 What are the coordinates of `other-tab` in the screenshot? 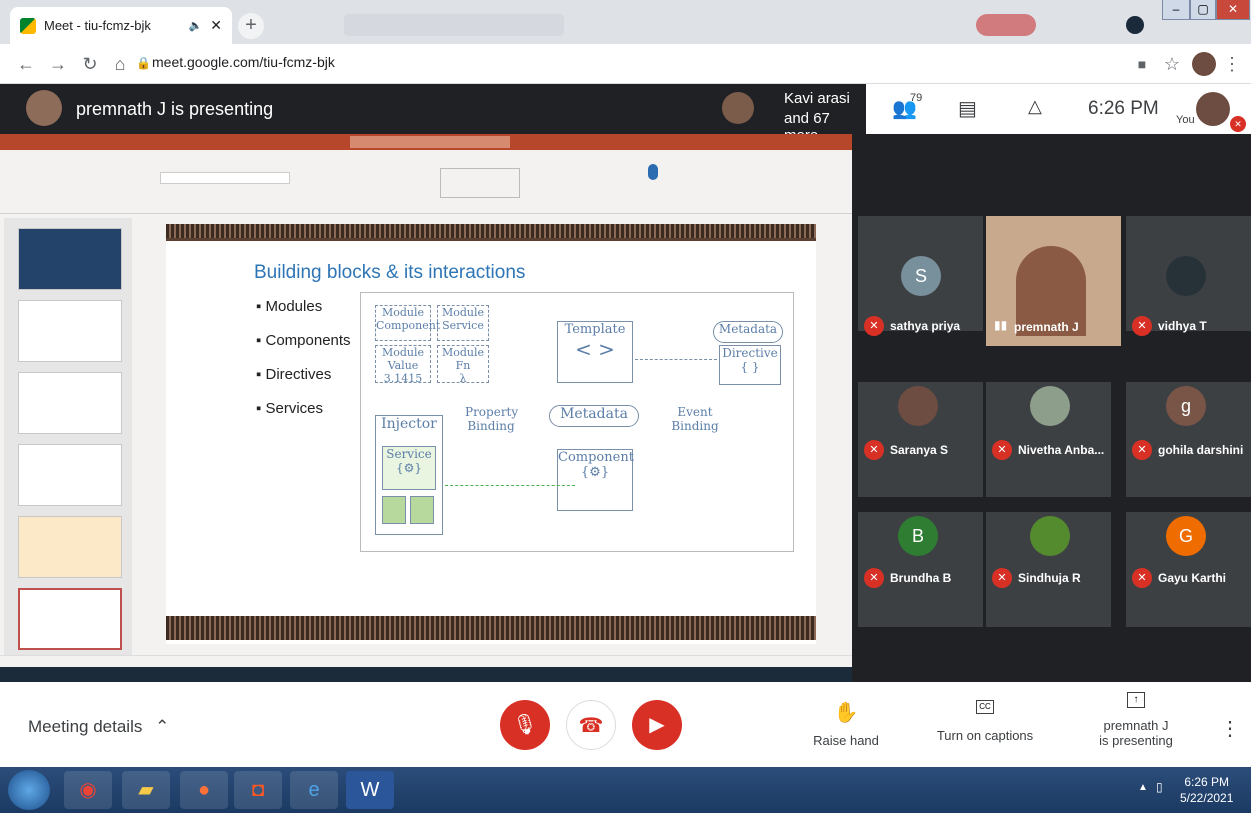 It's located at (454, 25).